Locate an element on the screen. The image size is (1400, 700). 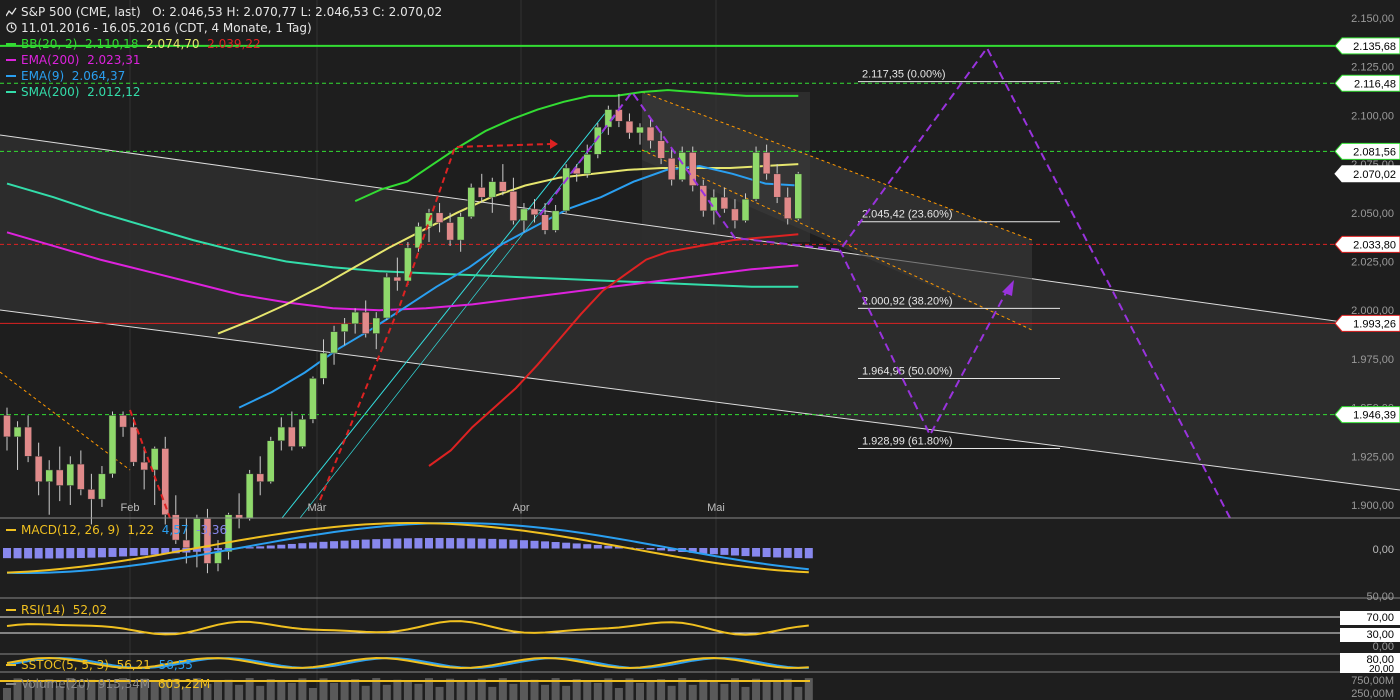
price-tag-label: 2.033,80 is located at coordinates (1374, 245).